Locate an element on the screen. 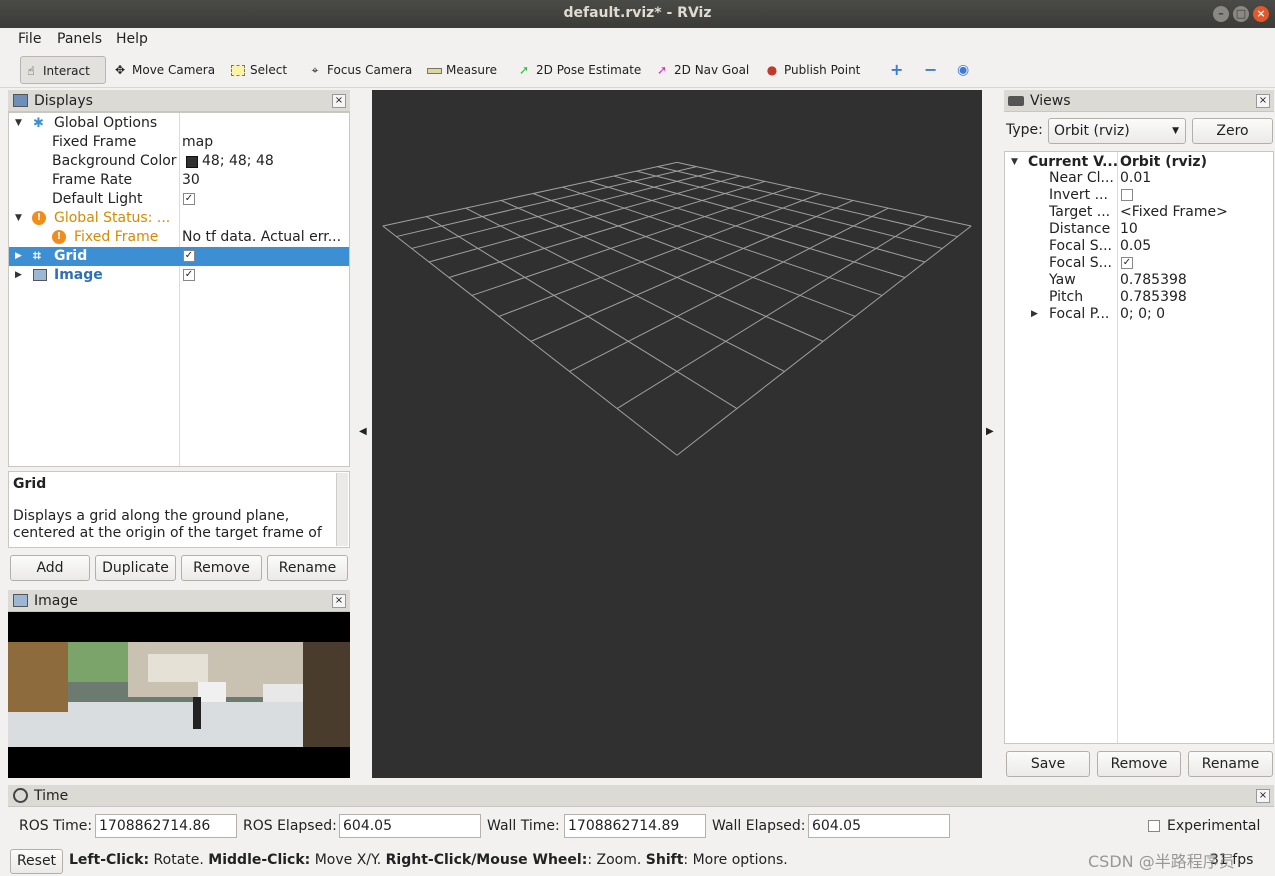  rename-view-button: Rename is located at coordinates (1230, 764).